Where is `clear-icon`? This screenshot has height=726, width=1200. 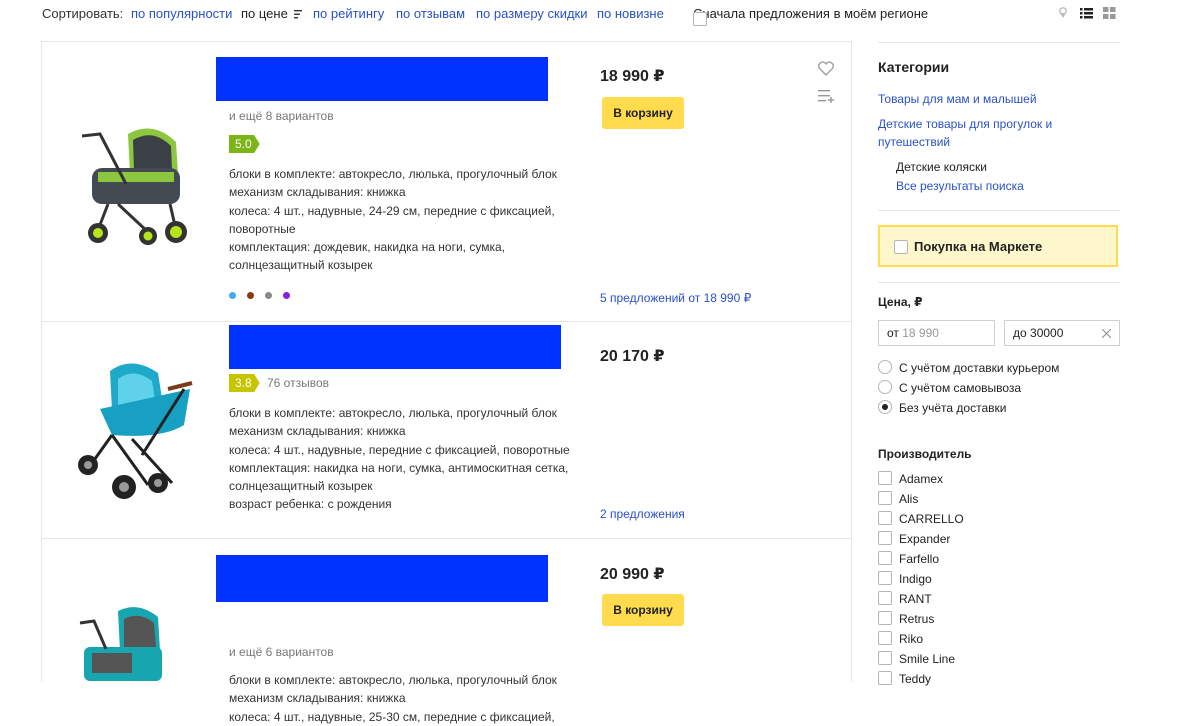 clear-icon is located at coordinates (1106, 333).